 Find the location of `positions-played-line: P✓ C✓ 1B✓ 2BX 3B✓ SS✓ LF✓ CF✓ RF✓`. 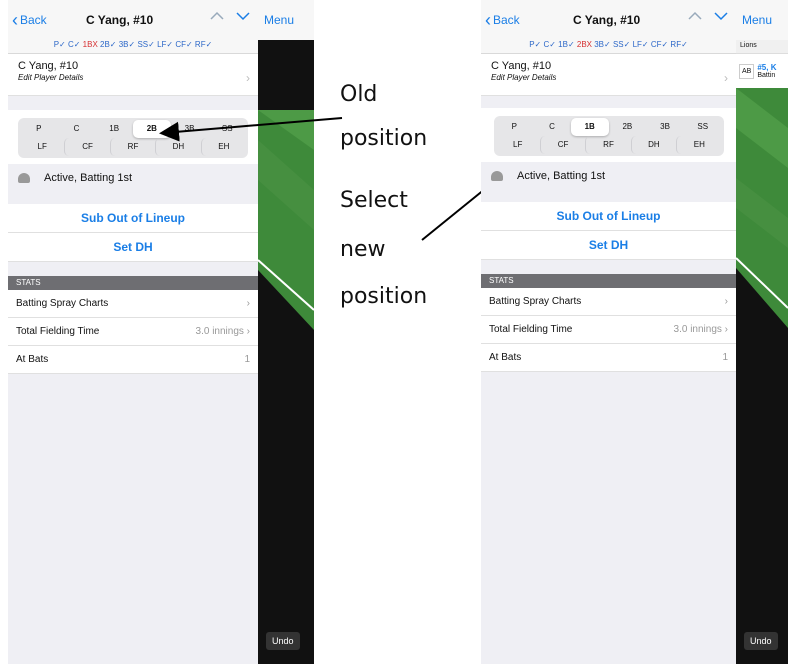

positions-played-line: P✓ C✓ 1B✓ 2BX 3B✓ SS✓ LF✓ CF✓ RF✓ is located at coordinates (608, 47).